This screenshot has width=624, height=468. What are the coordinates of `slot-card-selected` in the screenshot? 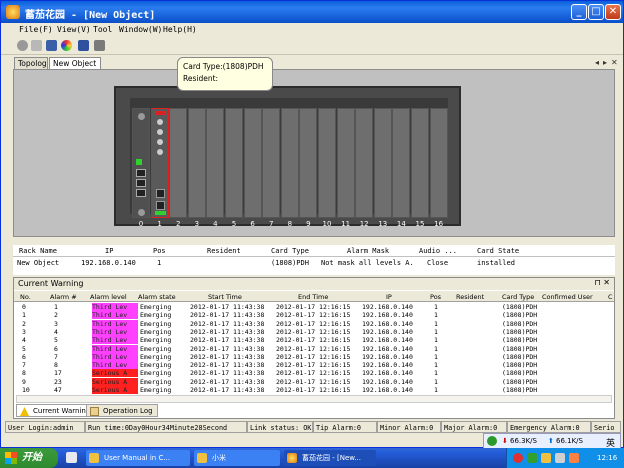 It's located at (159, 163).